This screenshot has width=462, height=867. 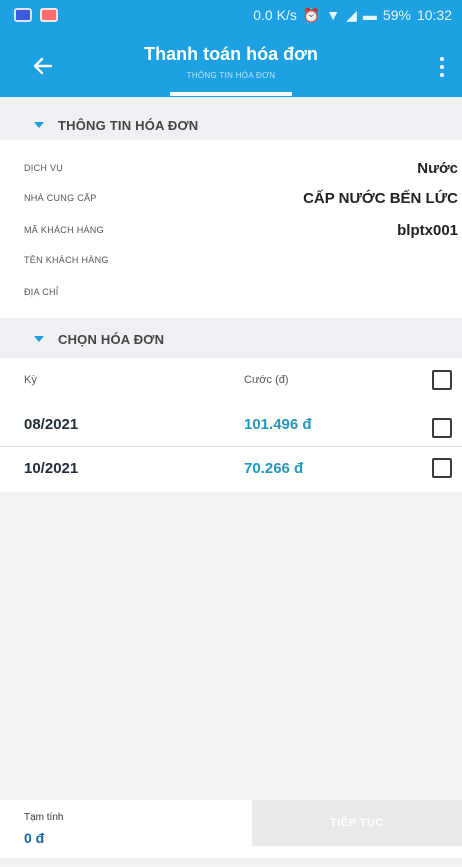 I want to click on info-row-customer-code: MÃ KHÁCH HÀNG blptx001, so click(x=241, y=230).